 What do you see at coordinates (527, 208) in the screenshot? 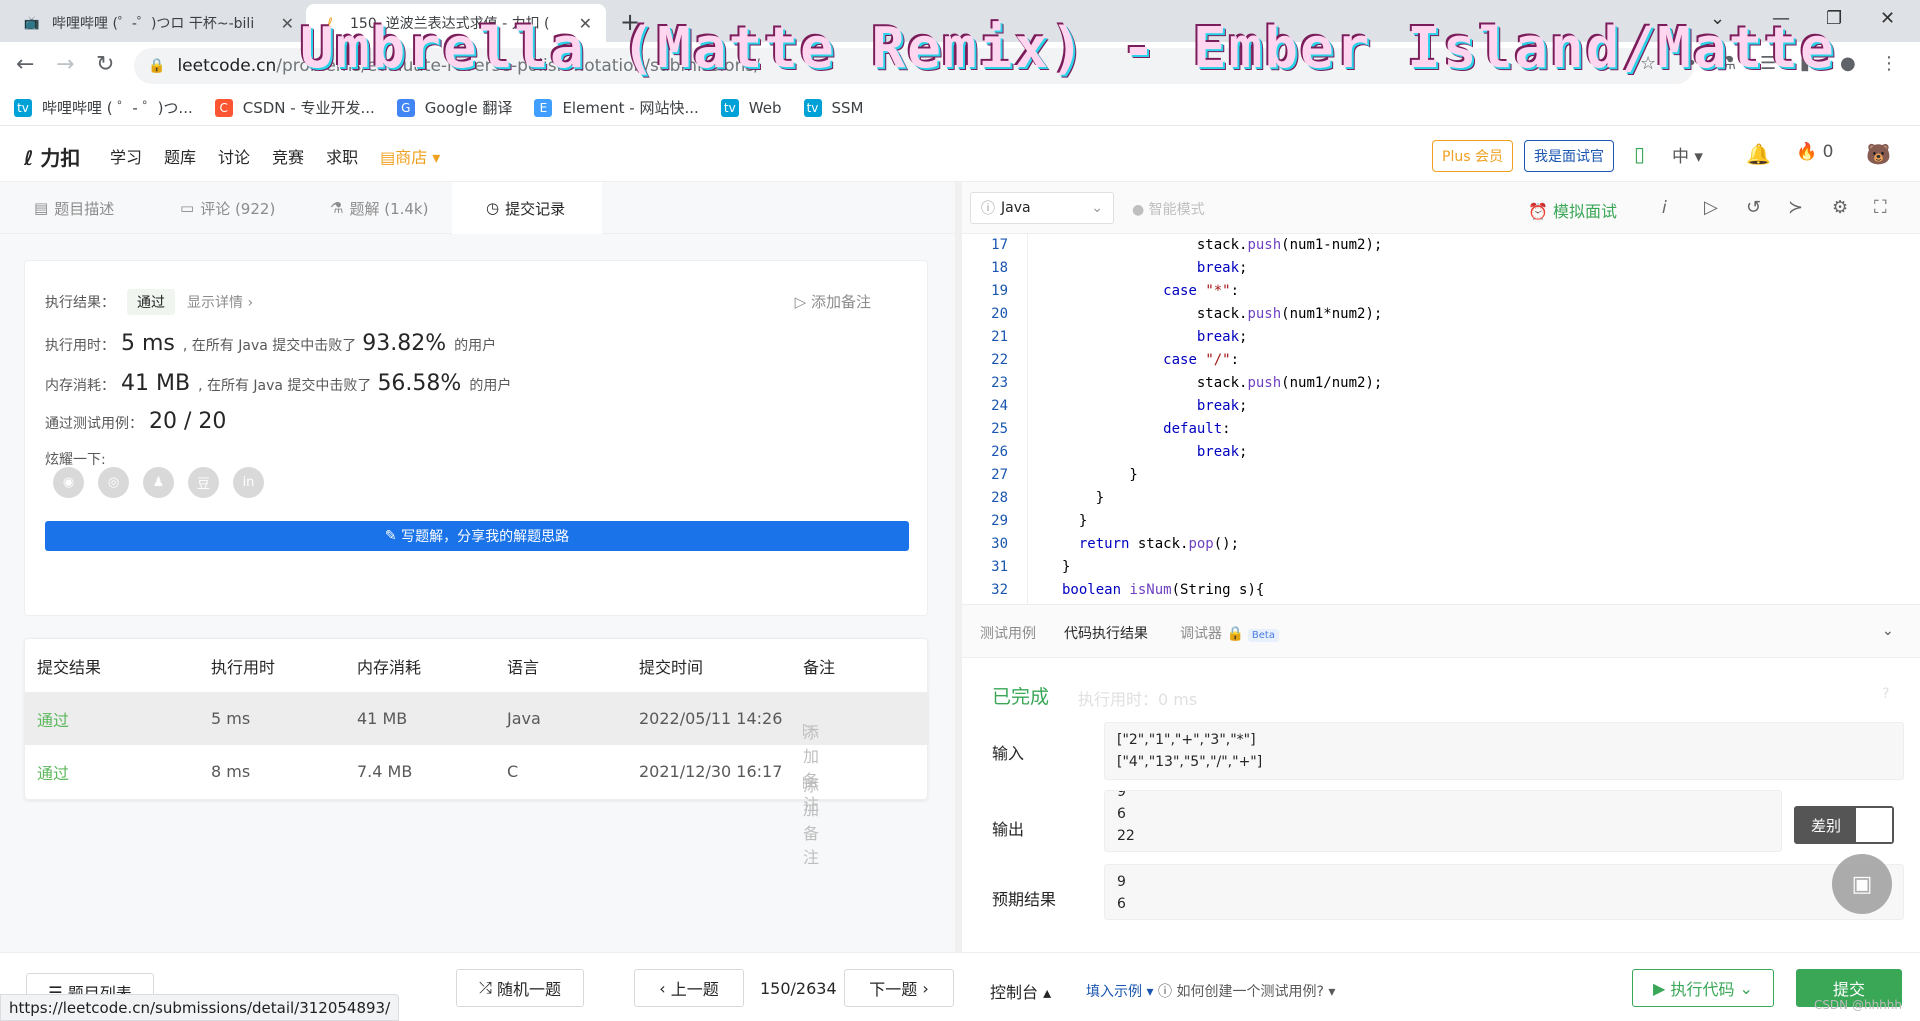
I see `tab-submissions: ◷ 提交记录` at bounding box center [527, 208].